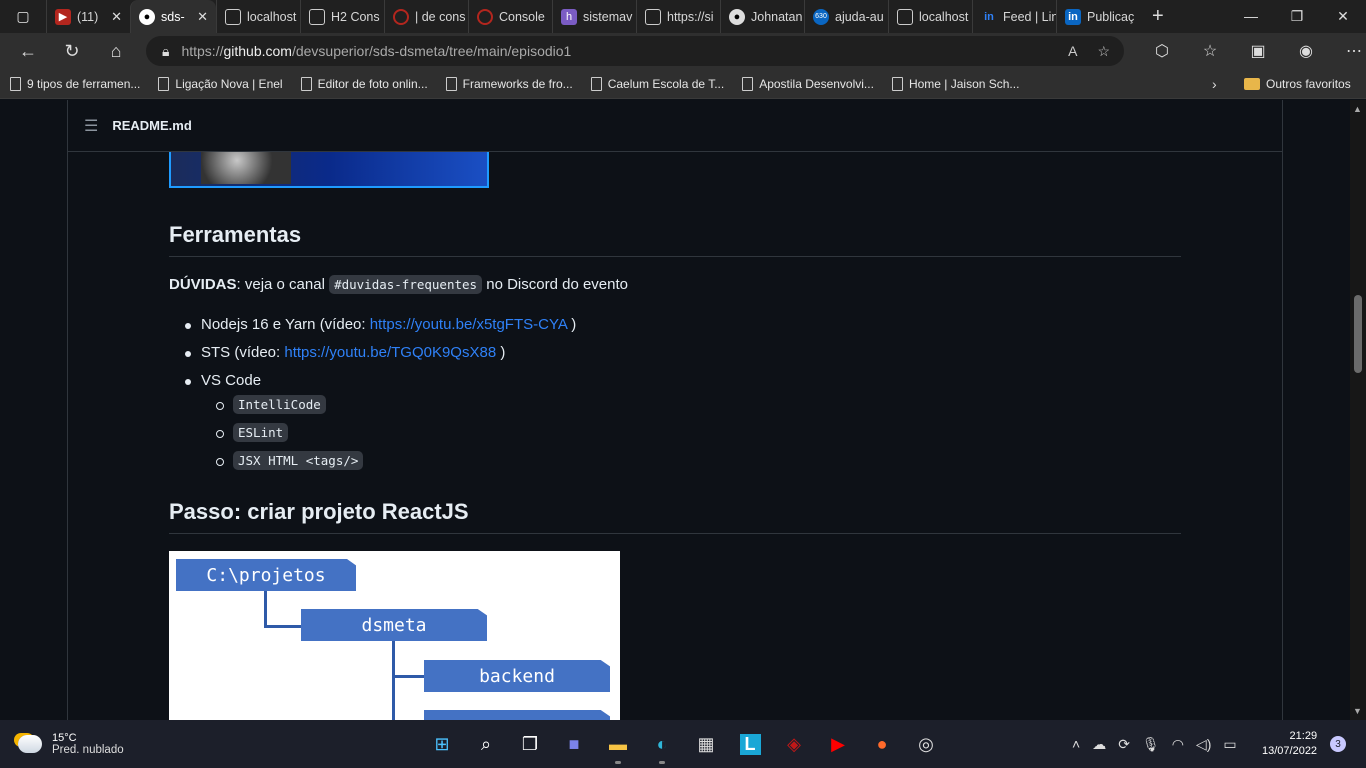  What do you see at coordinates (1338, 744) in the screenshot?
I see `notification-badge: 3` at bounding box center [1338, 744].